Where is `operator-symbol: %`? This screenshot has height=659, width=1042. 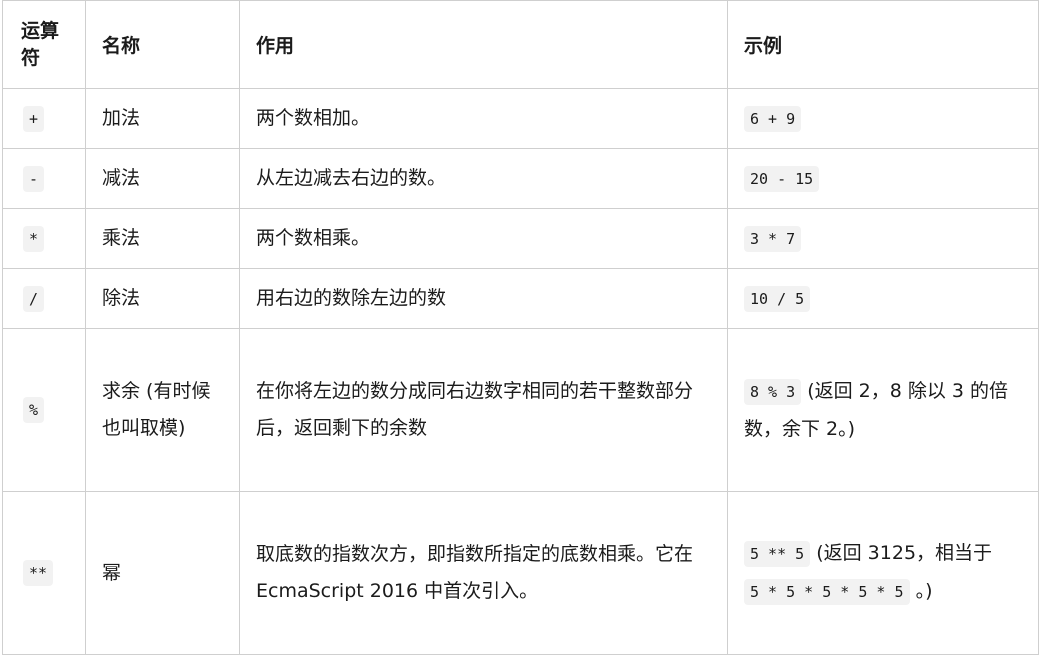 operator-symbol: % is located at coordinates (34, 410).